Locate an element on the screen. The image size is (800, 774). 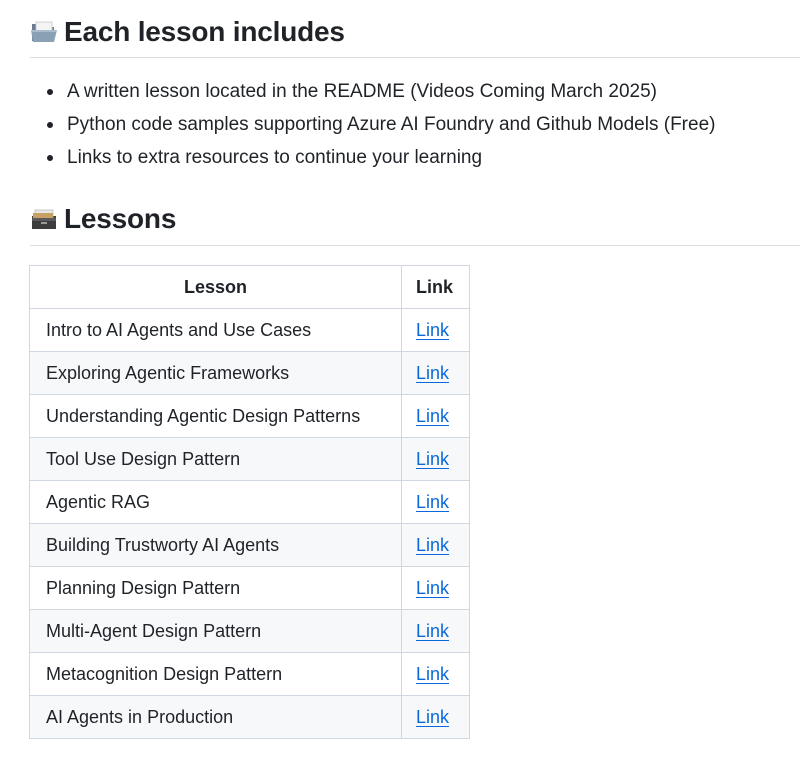
column-header-link: Link is located at coordinates (435, 287).